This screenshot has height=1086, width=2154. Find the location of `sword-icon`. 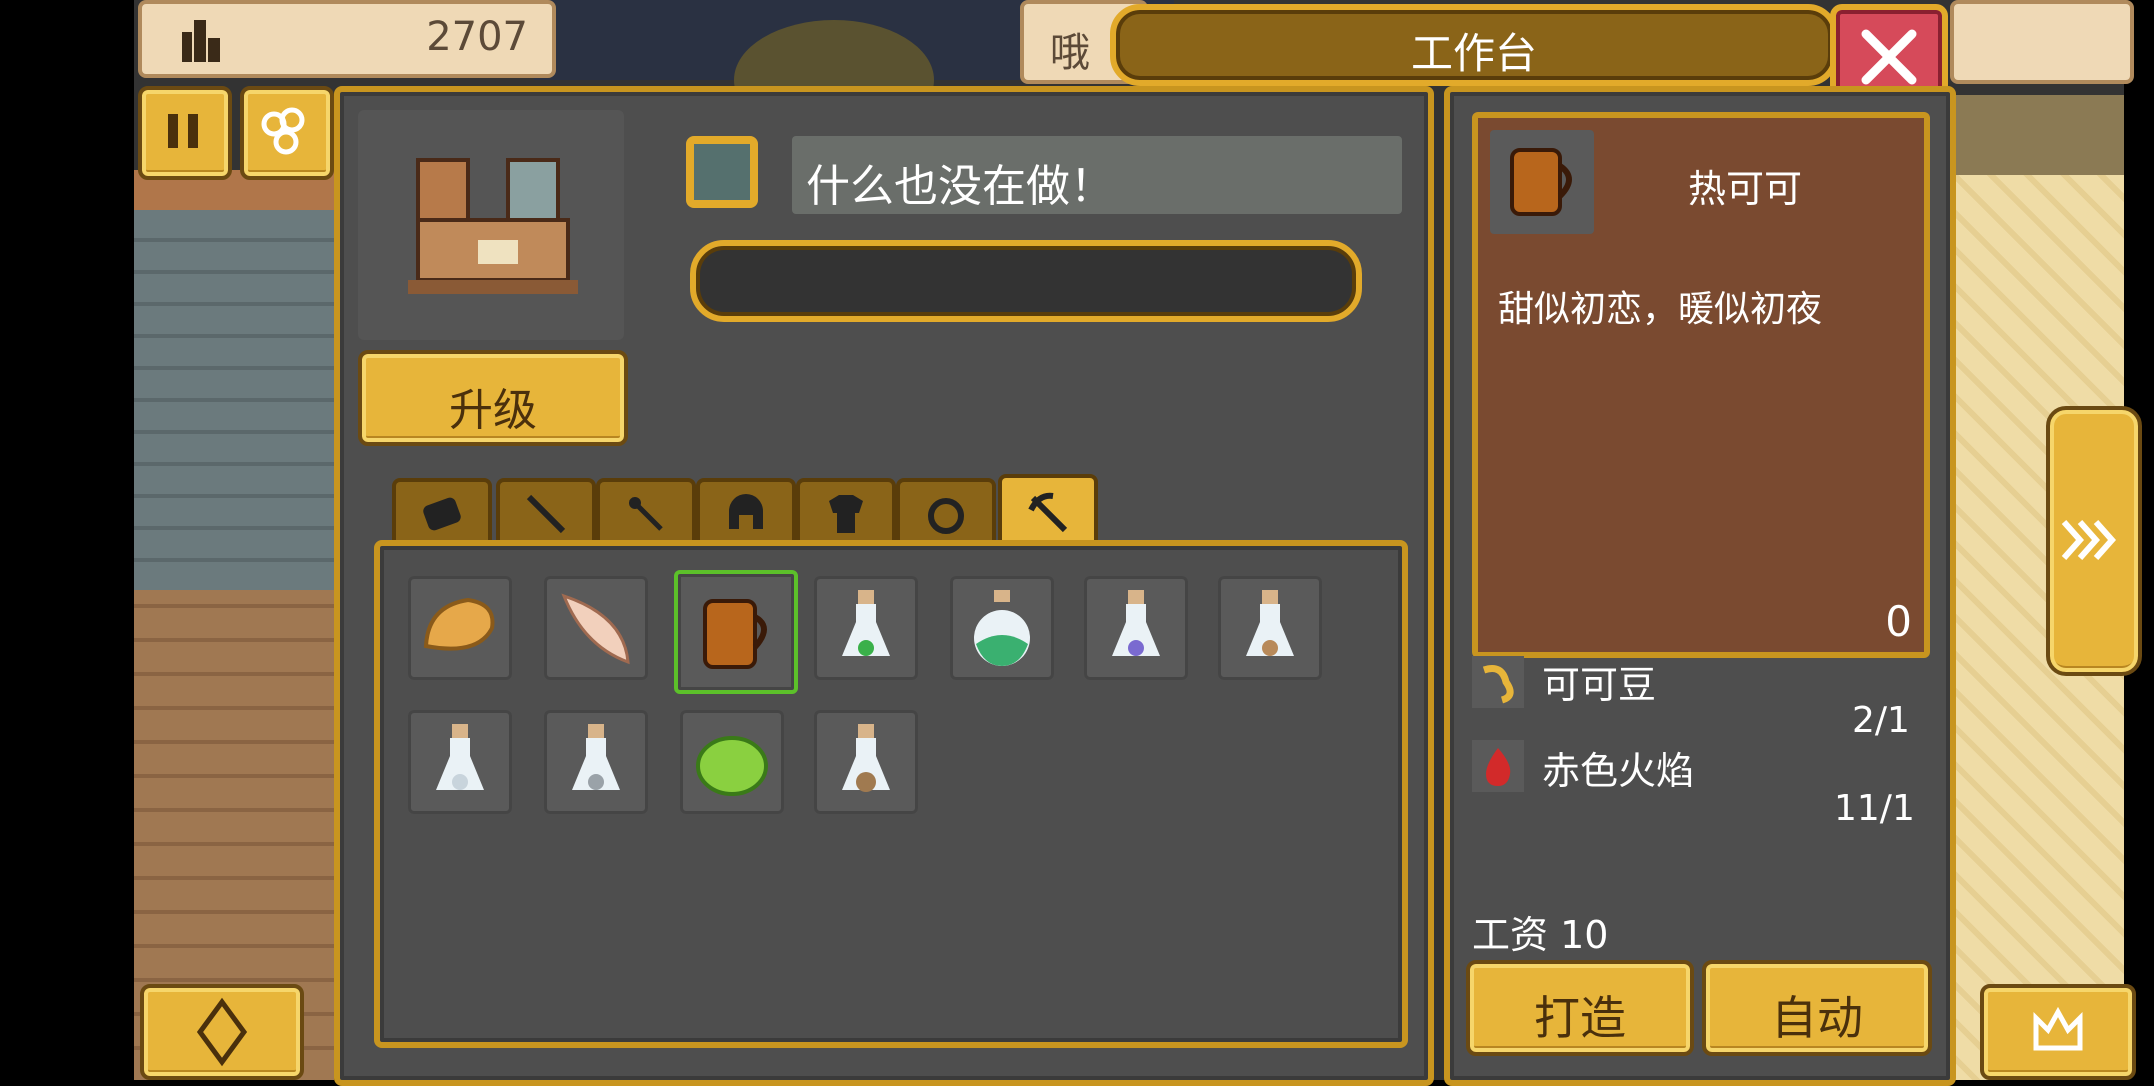

sword-icon is located at coordinates (546, 514).